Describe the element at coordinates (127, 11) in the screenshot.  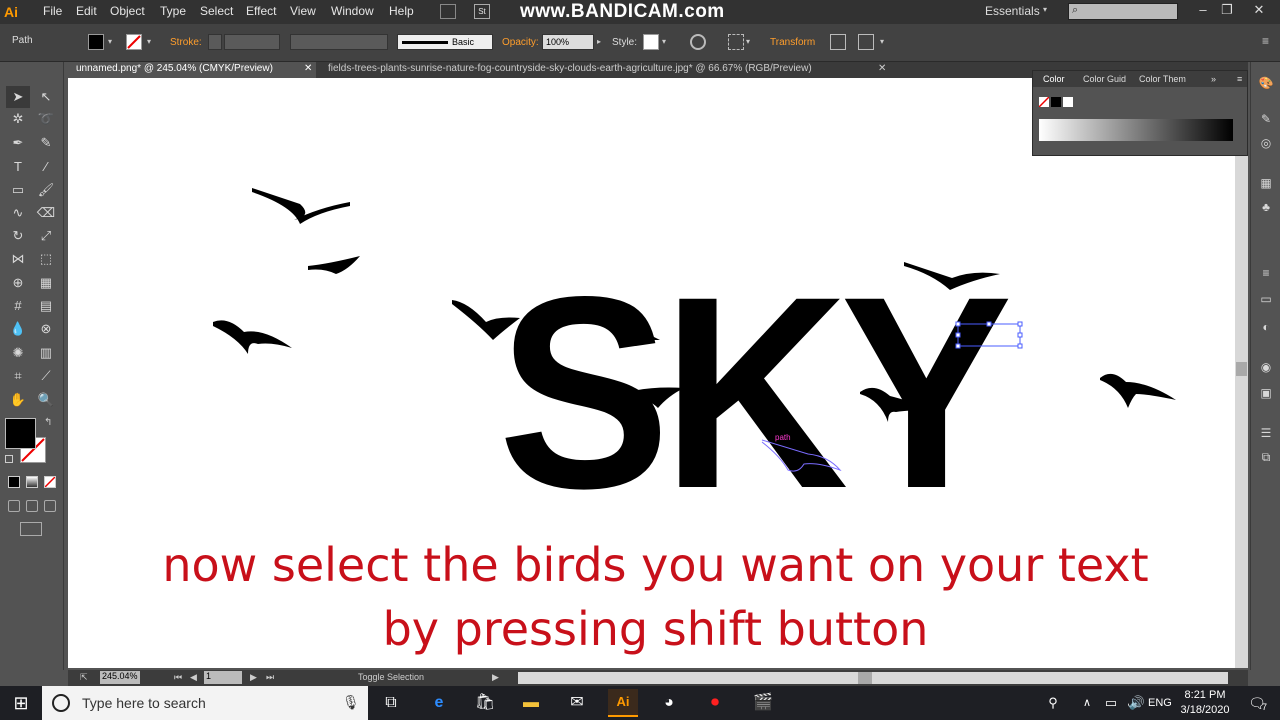
I see `menu-object: Object` at that location.